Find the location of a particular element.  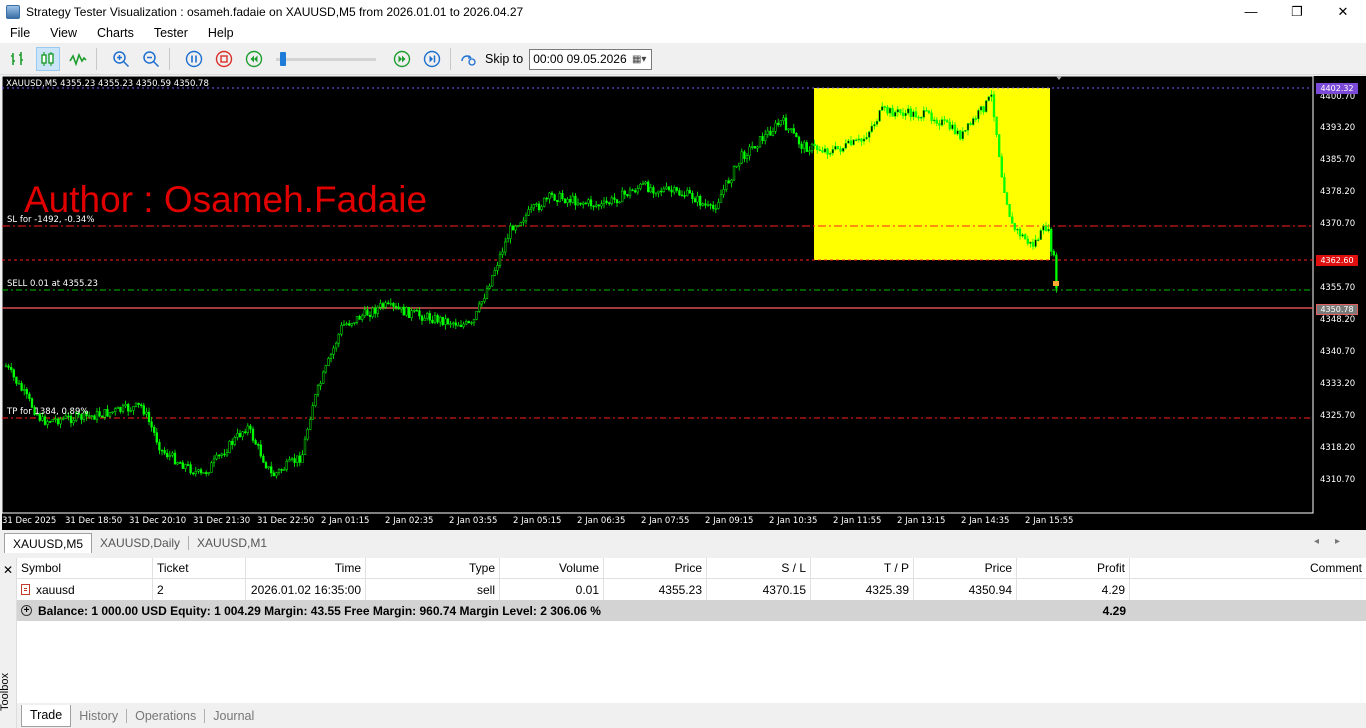

close-icon: ✕ is located at coordinates (8, 570).